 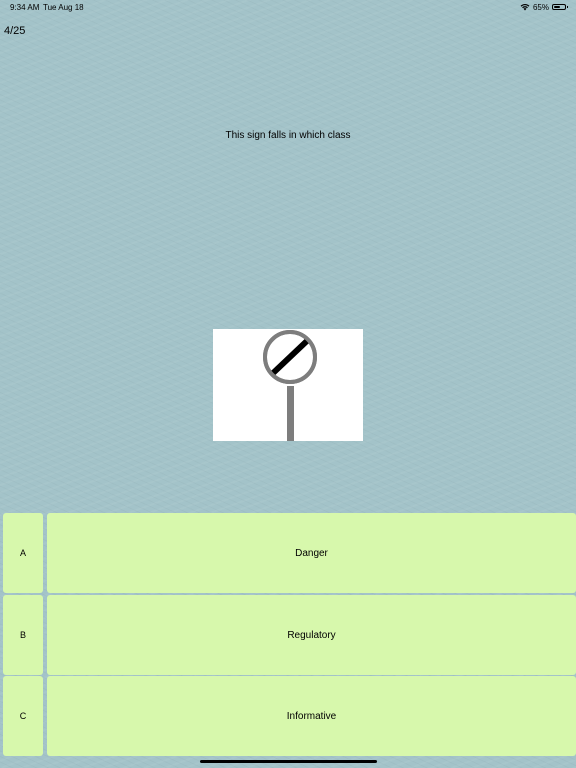 What do you see at coordinates (288, 761) in the screenshot?
I see `home-indicator` at bounding box center [288, 761].